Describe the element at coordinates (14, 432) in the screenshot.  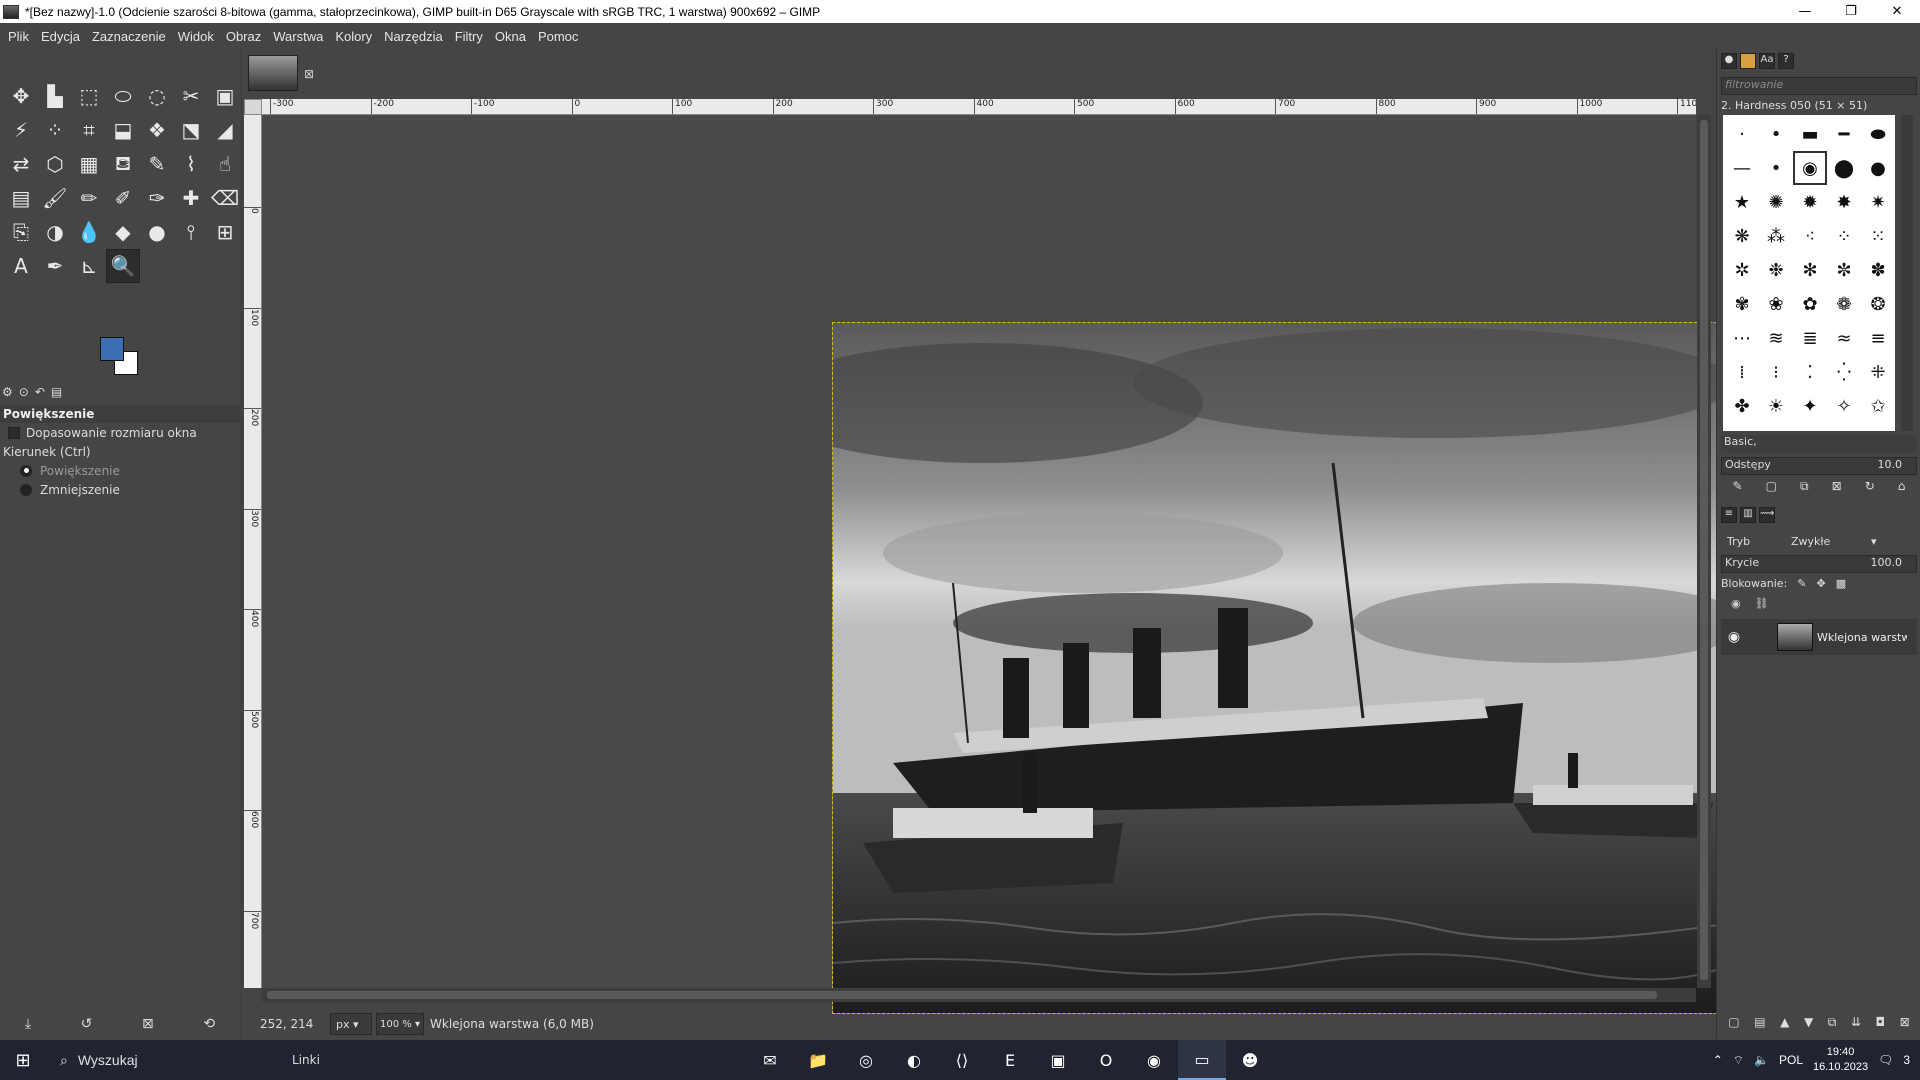
I see `resize-window-checkbox` at that location.